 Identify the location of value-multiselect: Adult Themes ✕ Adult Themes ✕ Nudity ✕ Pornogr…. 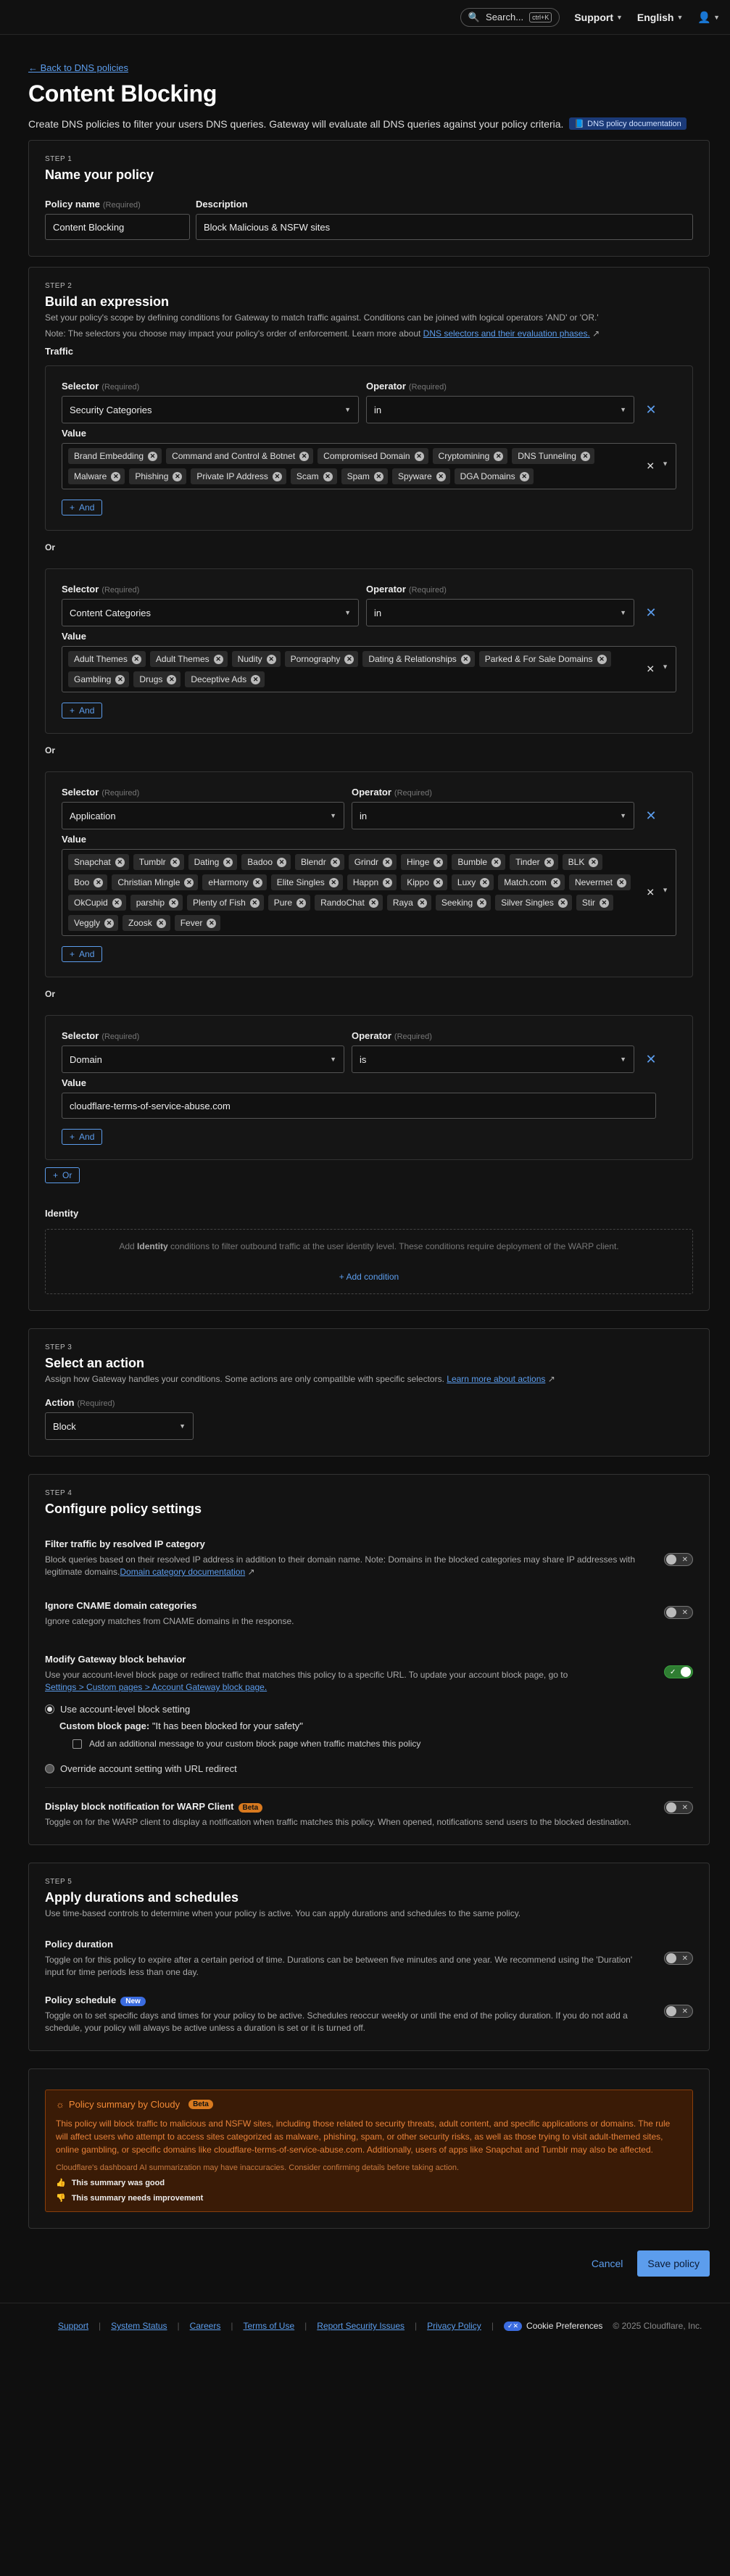
(369, 669).